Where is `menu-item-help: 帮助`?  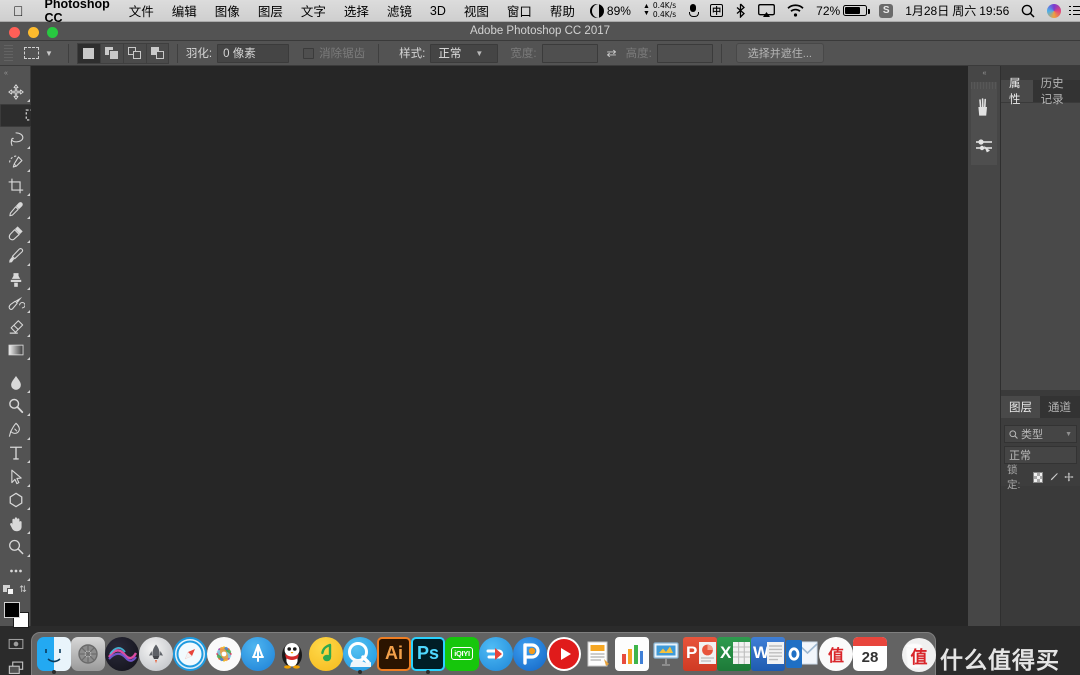 menu-item-help: 帮助 is located at coordinates (562, 10).